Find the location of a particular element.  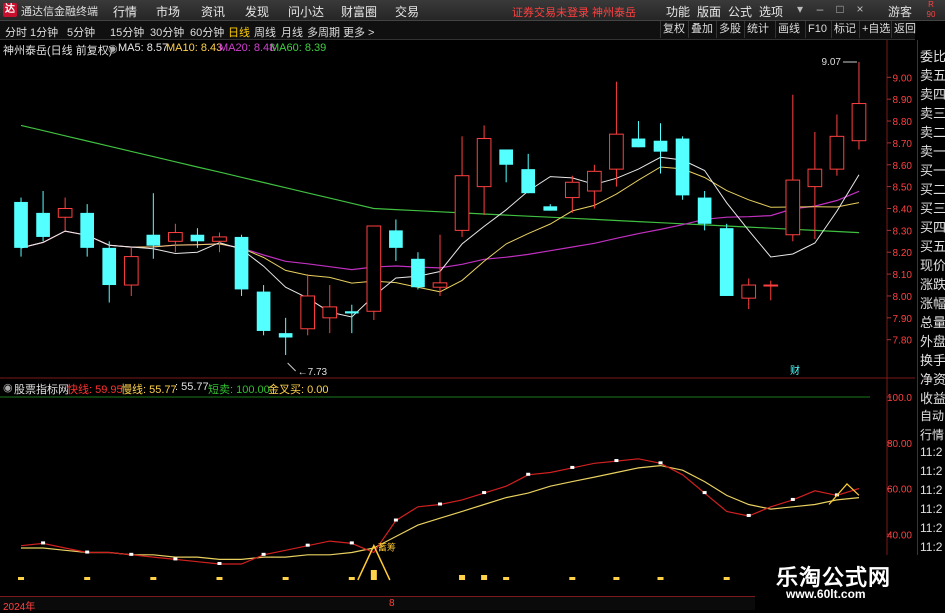

sidebar-item: 总量 is located at coordinates (932, 321).